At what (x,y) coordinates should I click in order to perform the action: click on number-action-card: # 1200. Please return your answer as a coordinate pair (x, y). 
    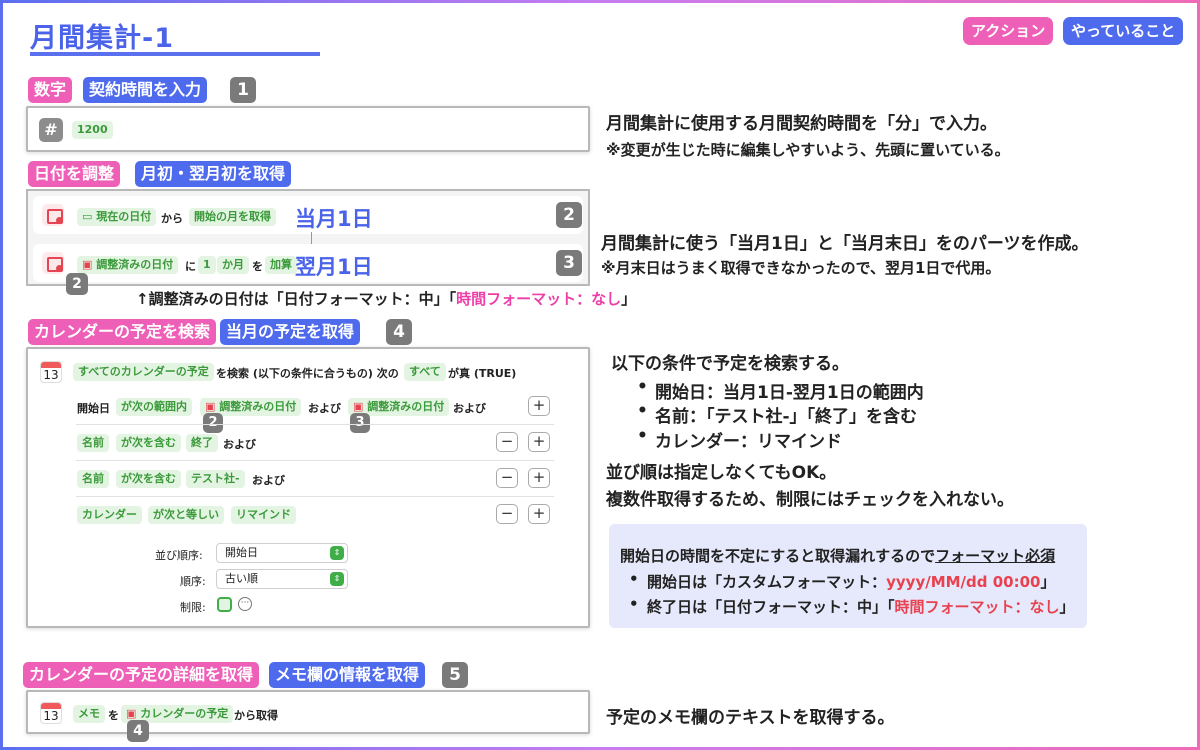
    Looking at the image, I should click on (308, 129).